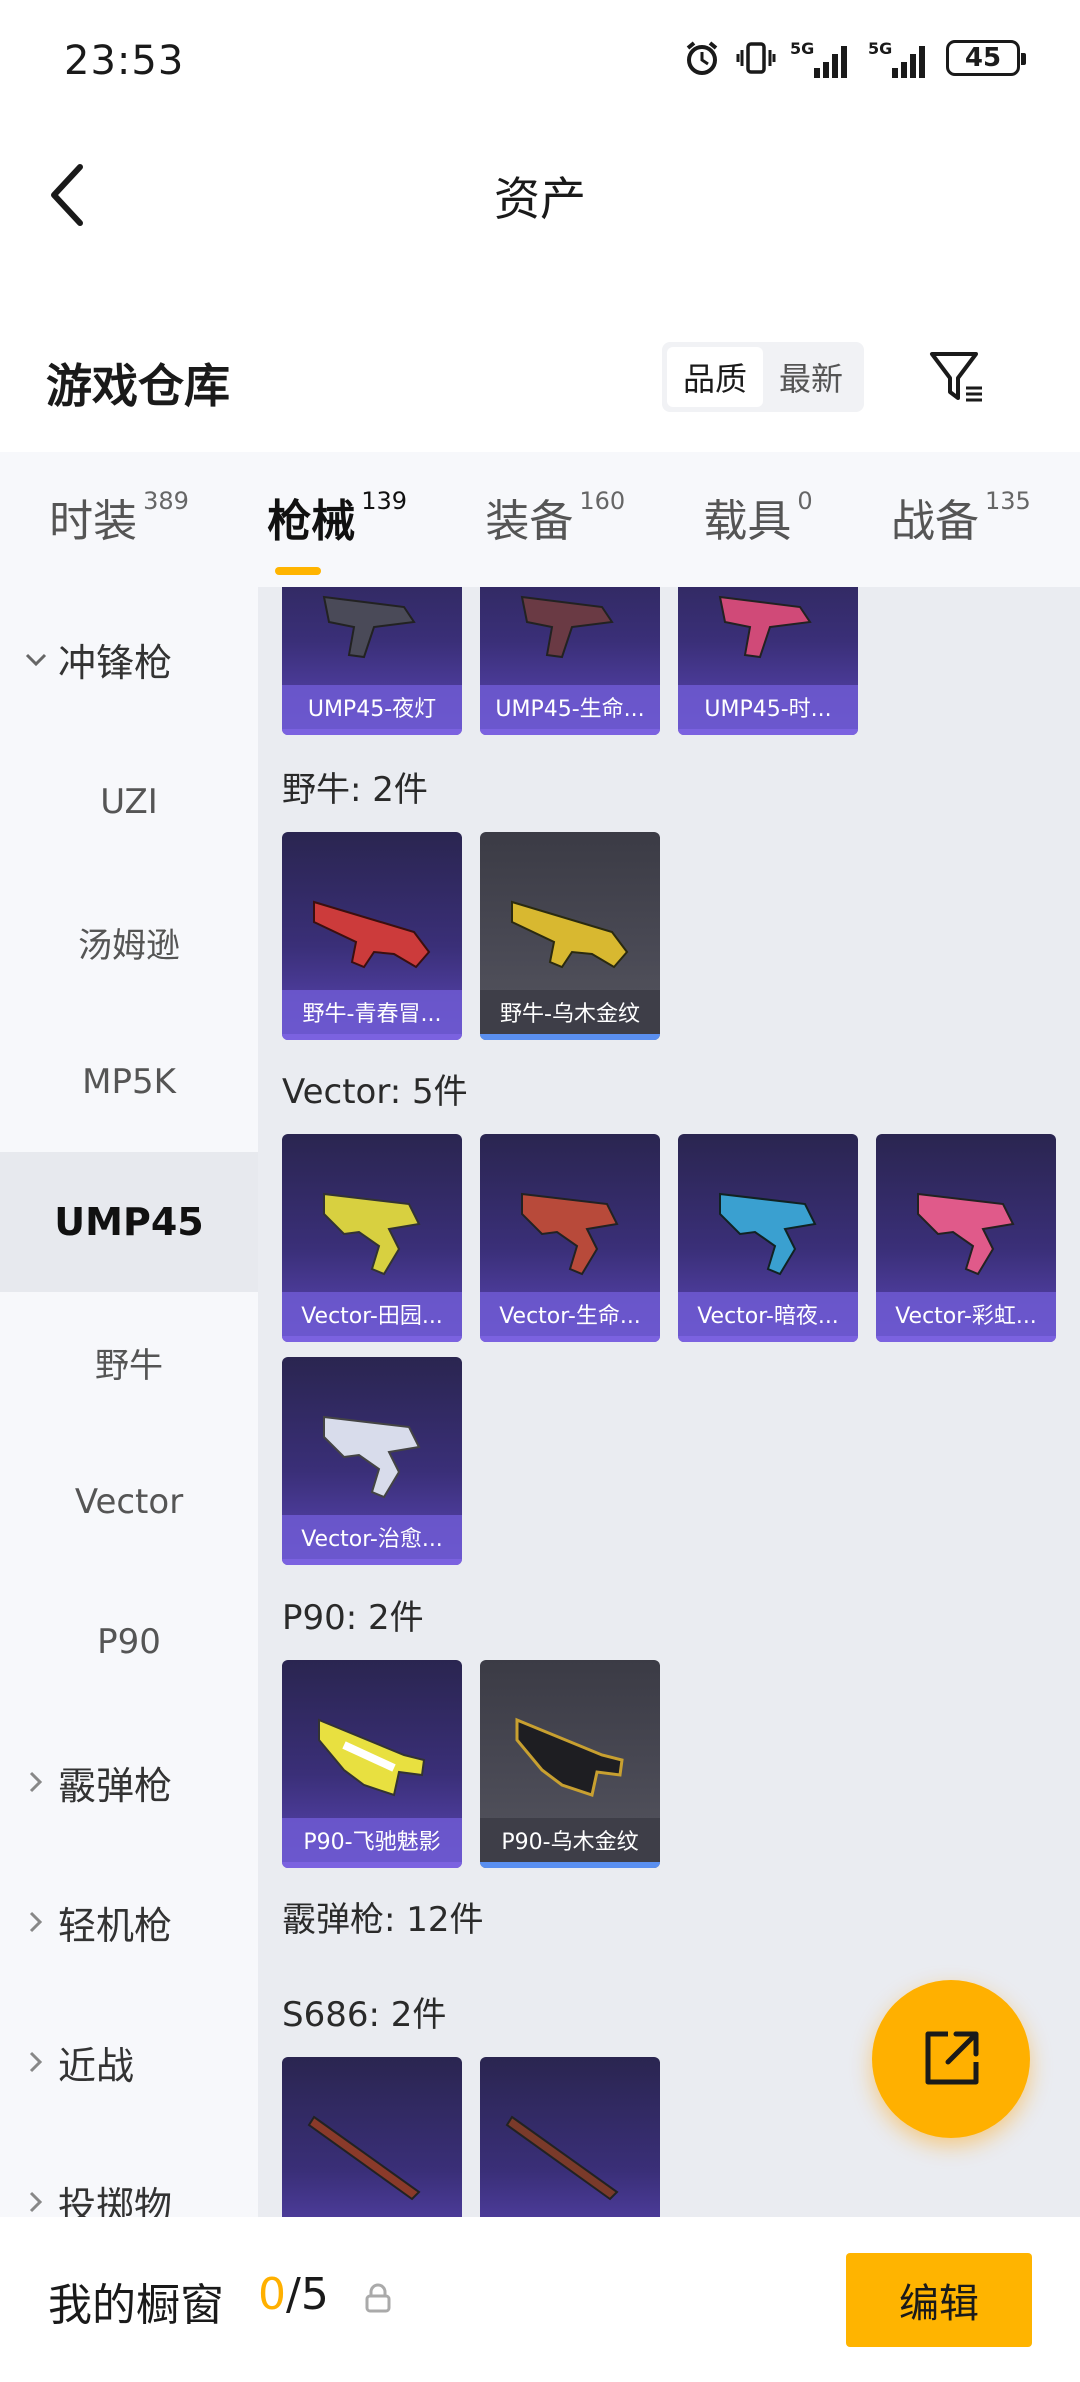 Image resolution: width=1080 pixels, height=2382 pixels. What do you see at coordinates (372, 707) in the screenshot?
I see `skin-card-label: UMP45-夜灯` at bounding box center [372, 707].